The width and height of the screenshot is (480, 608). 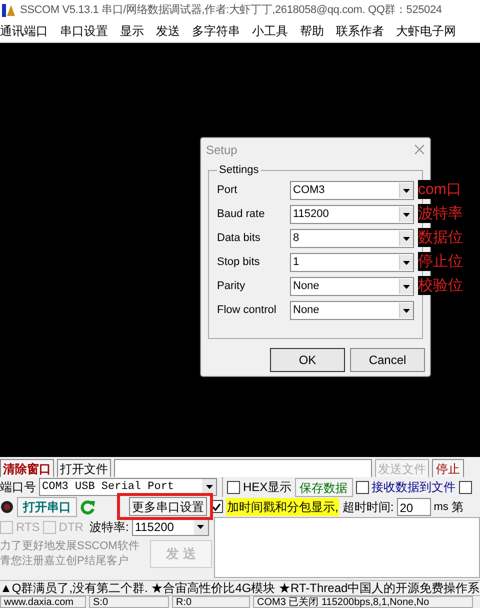 What do you see at coordinates (132, 31) in the screenshot?
I see `menu-item: 显示` at bounding box center [132, 31].